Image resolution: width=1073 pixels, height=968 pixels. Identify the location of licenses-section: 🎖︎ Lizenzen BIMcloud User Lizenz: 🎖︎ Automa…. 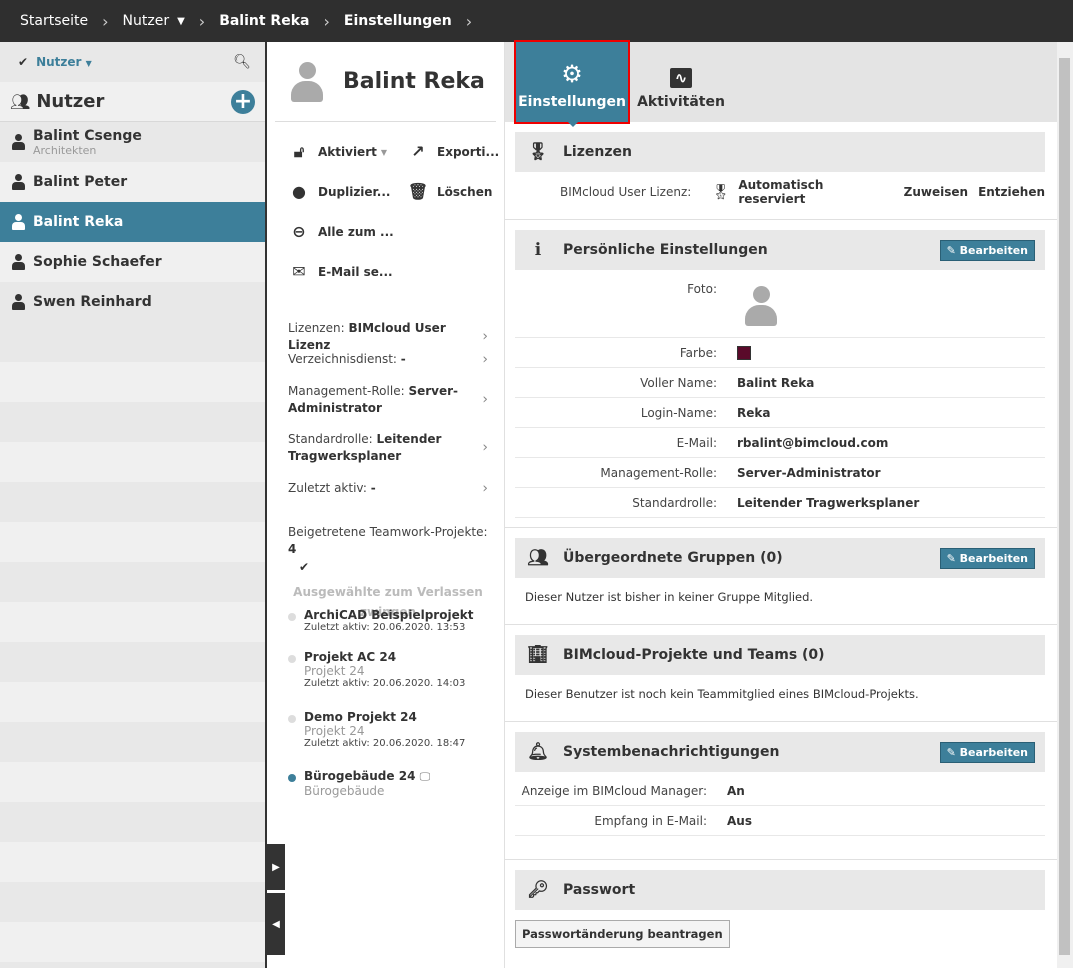
(780, 172).